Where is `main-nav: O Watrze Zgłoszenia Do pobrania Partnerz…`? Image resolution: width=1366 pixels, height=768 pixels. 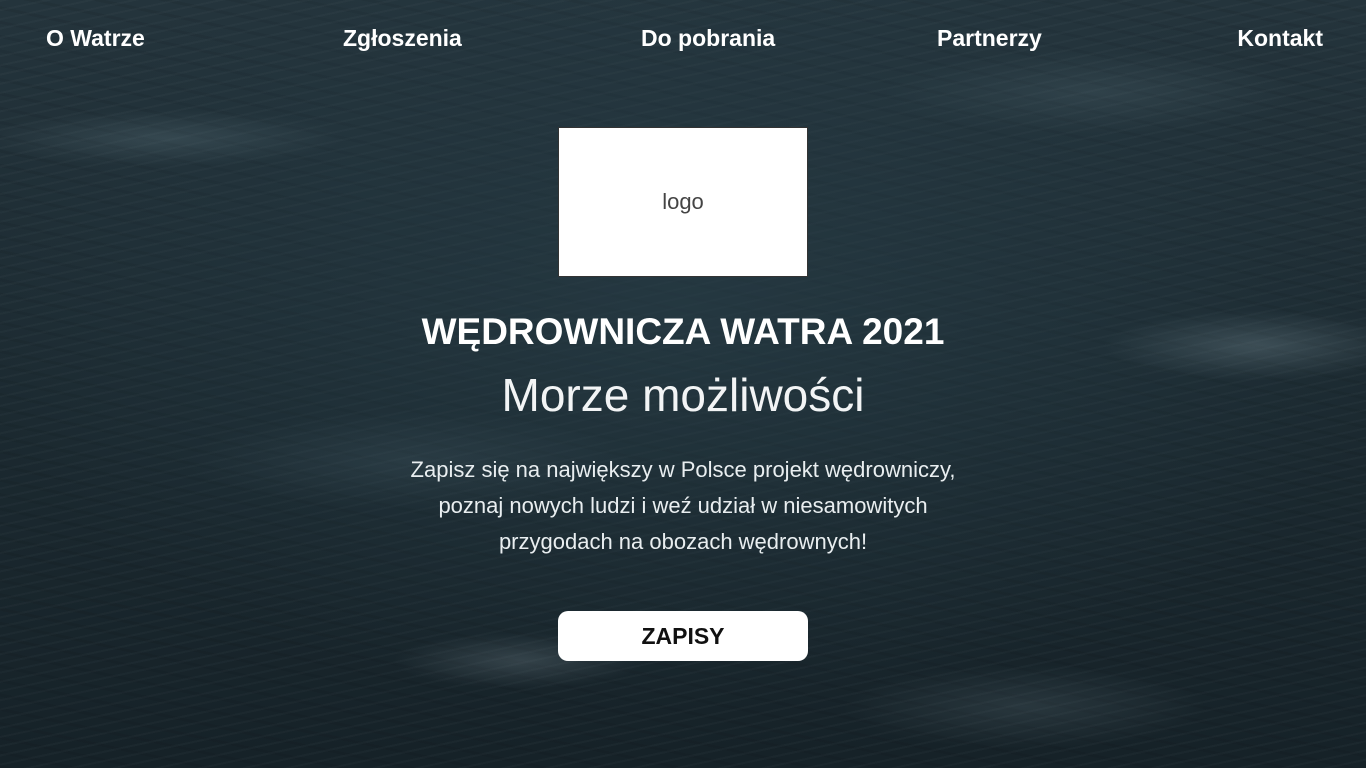
main-nav: O Watrze Zgłoszenia Do pobrania Partnerz… is located at coordinates (683, 39).